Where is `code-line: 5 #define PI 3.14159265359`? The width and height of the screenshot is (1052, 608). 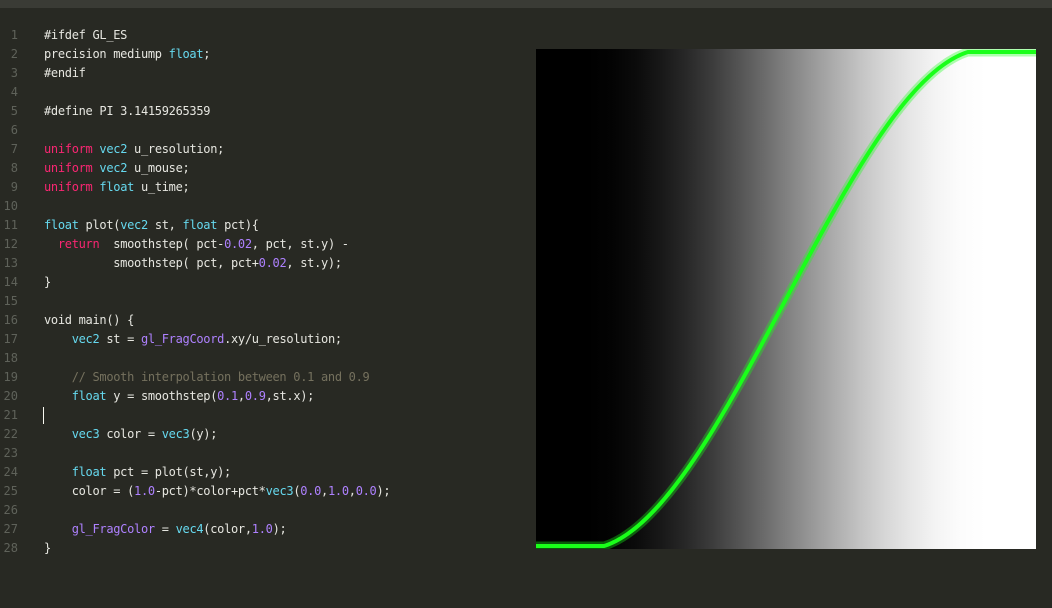
code-line: 5 #define PI 3.14159265359 is located at coordinates (260, 111).